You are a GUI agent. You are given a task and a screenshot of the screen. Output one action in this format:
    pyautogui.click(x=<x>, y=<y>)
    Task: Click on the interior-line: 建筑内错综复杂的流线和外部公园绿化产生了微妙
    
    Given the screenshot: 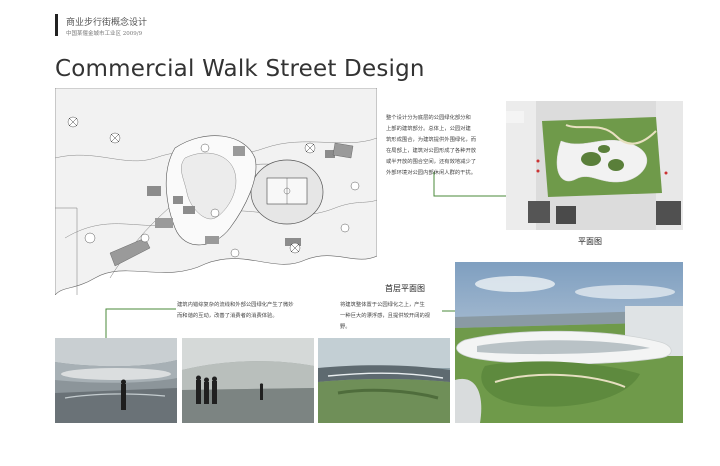 What is the action you would take?
    pyautogui.click(x=235, y=305)
    